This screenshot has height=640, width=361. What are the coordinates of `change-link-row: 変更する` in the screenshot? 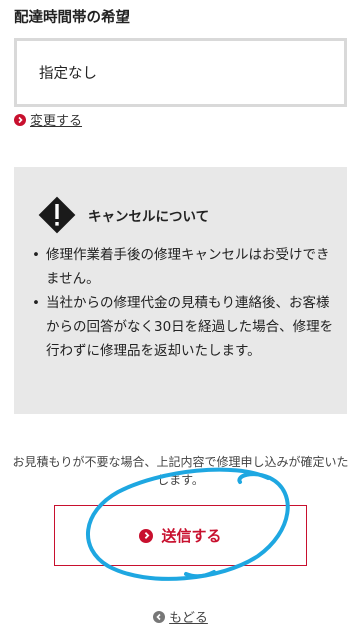 It's located at (48, 119).